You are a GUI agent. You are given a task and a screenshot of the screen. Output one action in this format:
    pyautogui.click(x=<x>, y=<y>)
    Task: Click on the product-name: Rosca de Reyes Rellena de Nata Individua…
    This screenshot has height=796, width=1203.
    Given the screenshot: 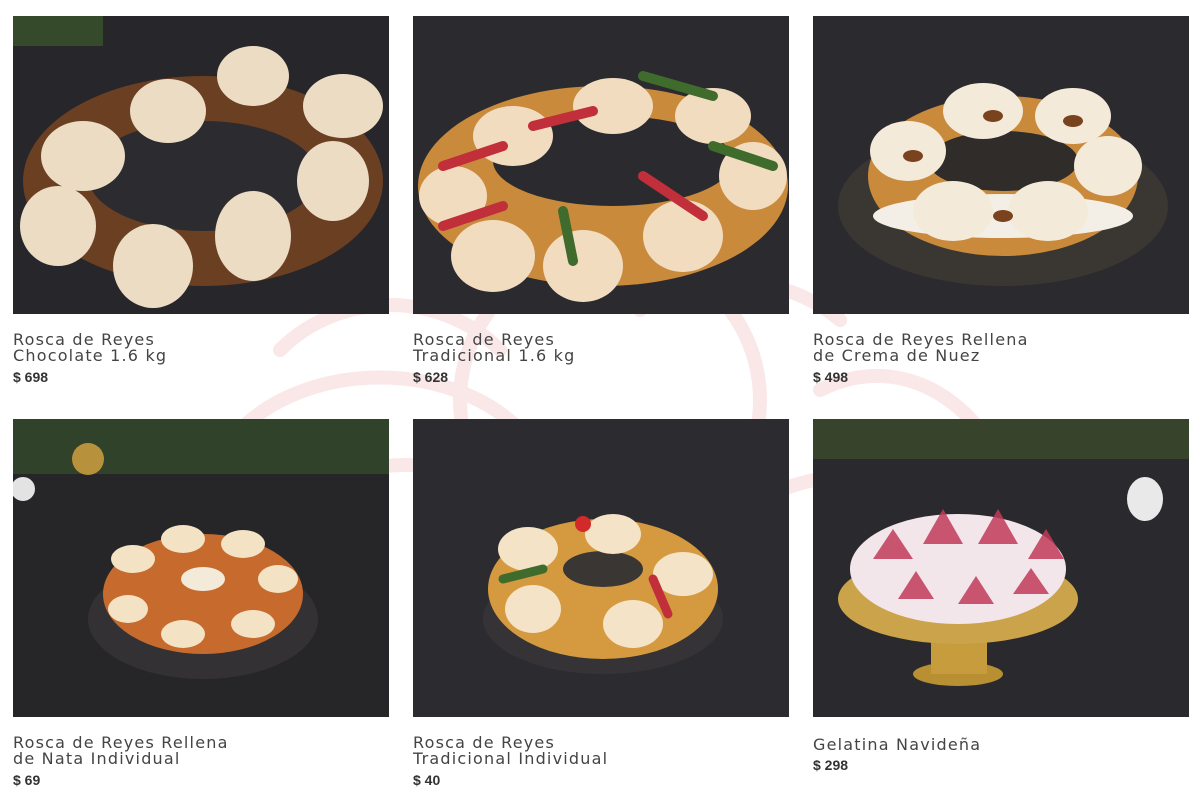 What is the action you would take?
    pyautogui.click(x=121, y=751)
    